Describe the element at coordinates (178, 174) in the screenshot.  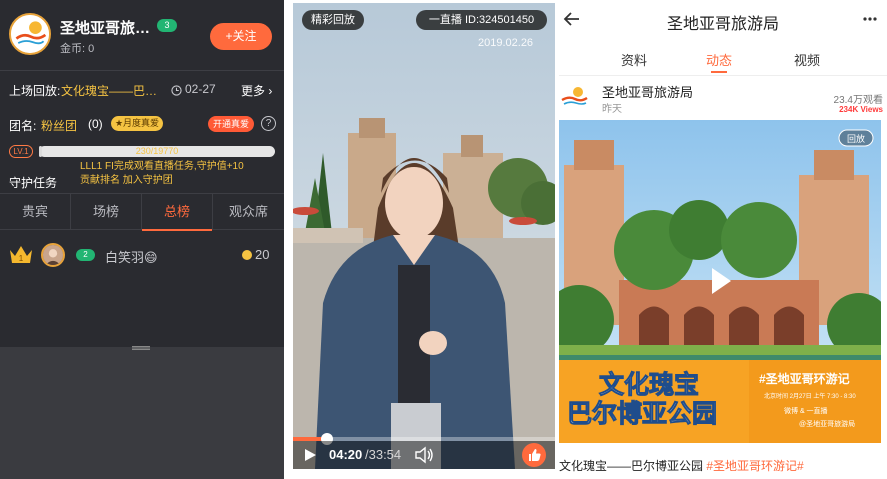
I see `guard-task-ticker: LLL1 FI完成观看直播任务,守护值+10 贡献排名 加入守护团` at that location.